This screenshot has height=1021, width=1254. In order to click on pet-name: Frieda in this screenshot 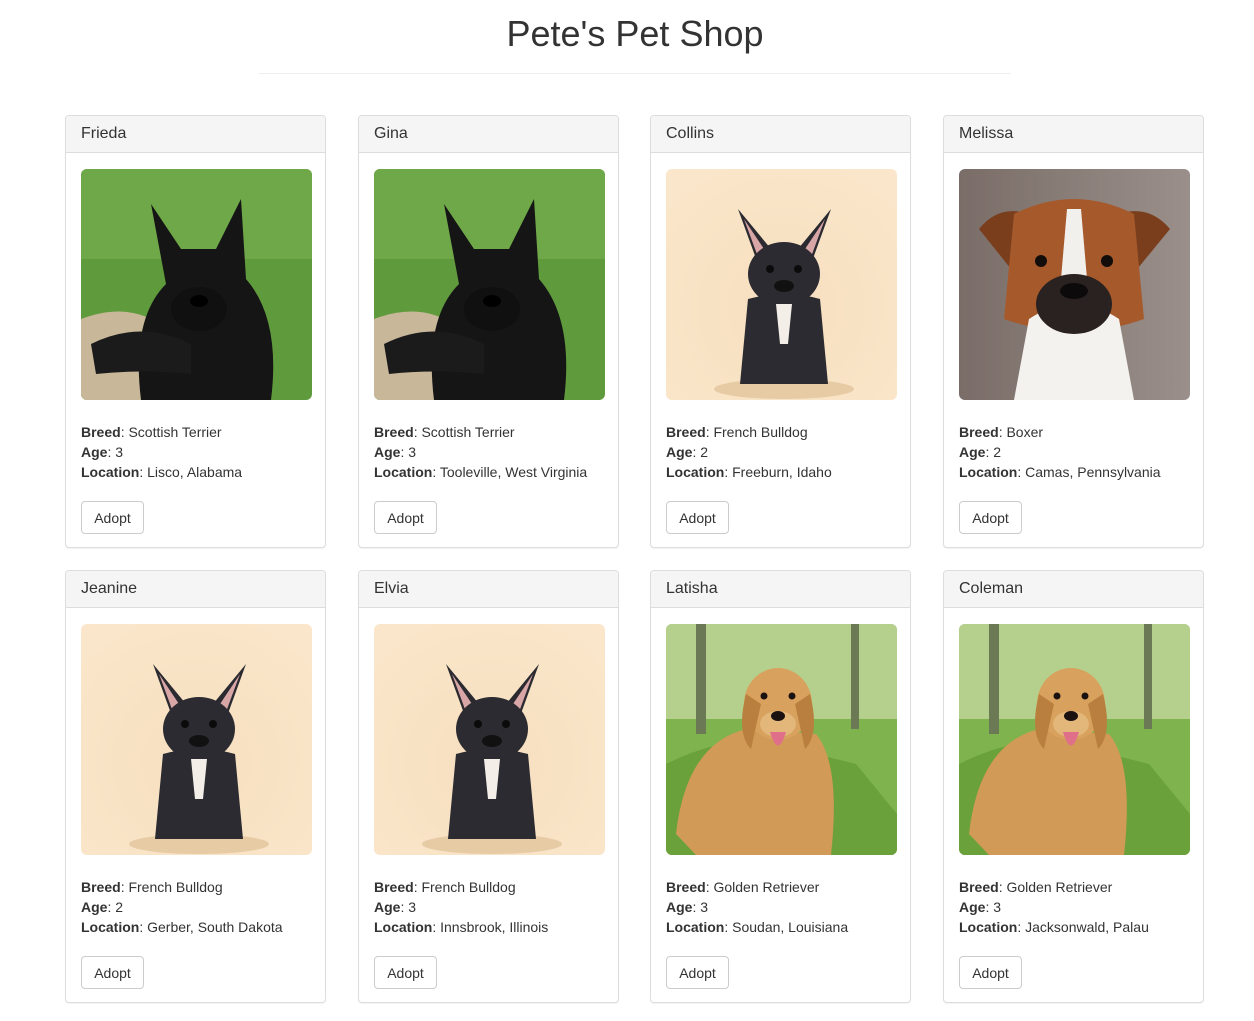, I will do `click(195, 134)`.